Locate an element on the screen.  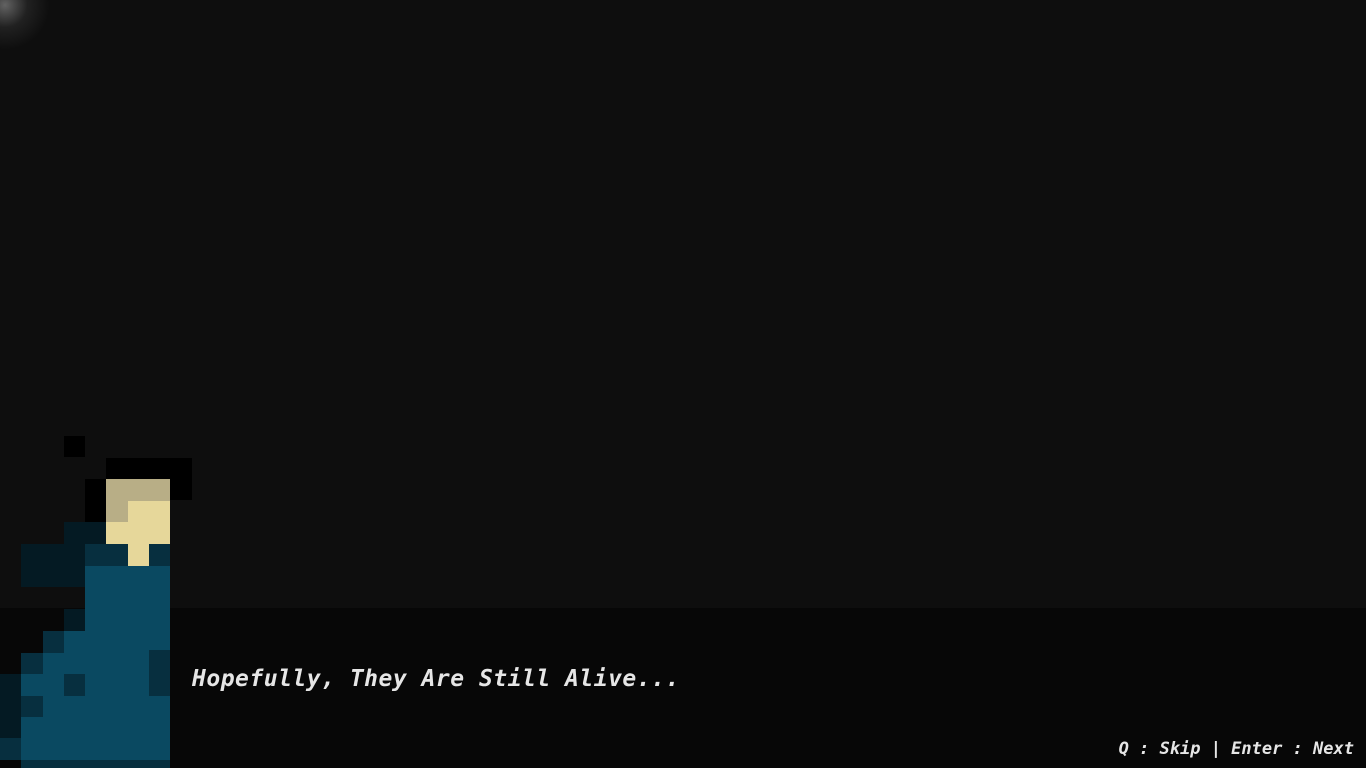
light-glow is located at coordinates (25, 25).